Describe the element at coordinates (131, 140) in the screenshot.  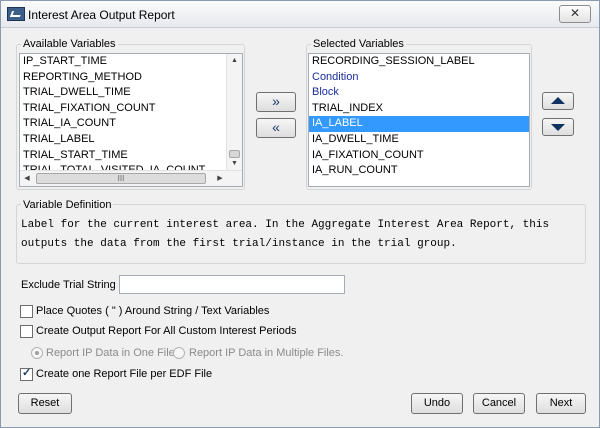
I see `available-variable-item: TRIAL_LABEL` at that location.